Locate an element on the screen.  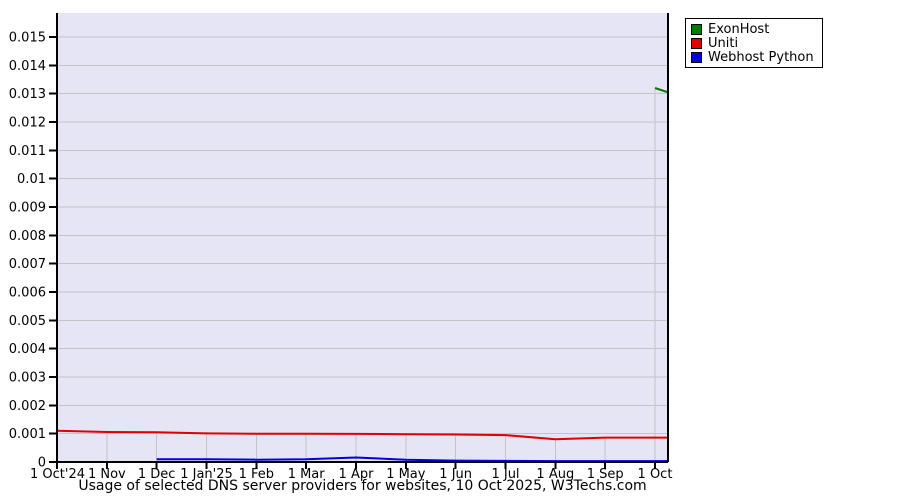
y-tick-label: 0.009 is located at coordinates (27, 208).